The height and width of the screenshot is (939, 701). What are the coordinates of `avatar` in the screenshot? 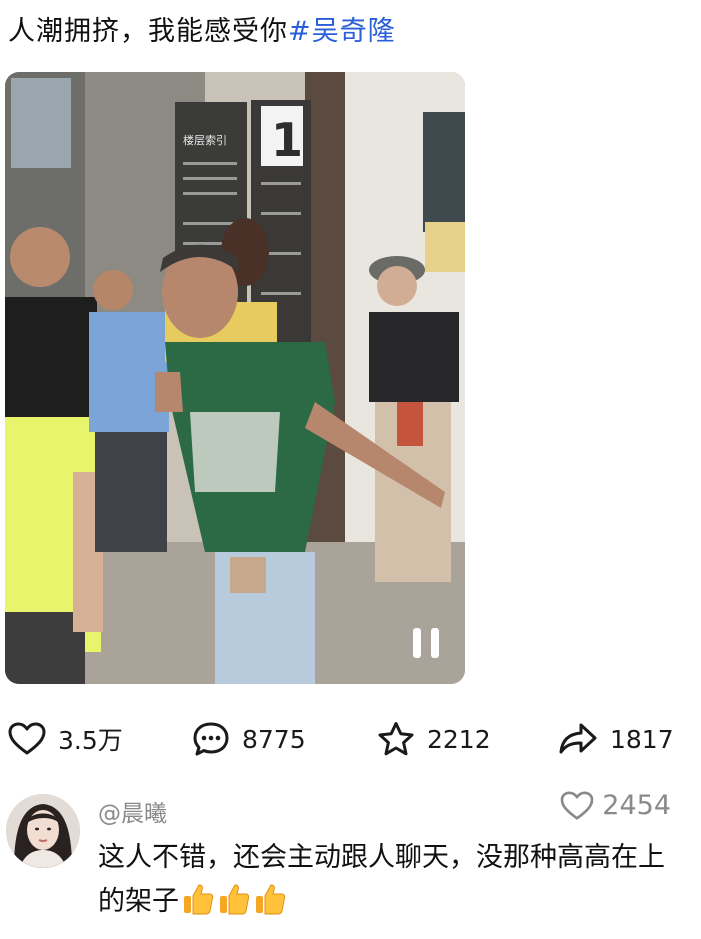 It's located at (43, 831).